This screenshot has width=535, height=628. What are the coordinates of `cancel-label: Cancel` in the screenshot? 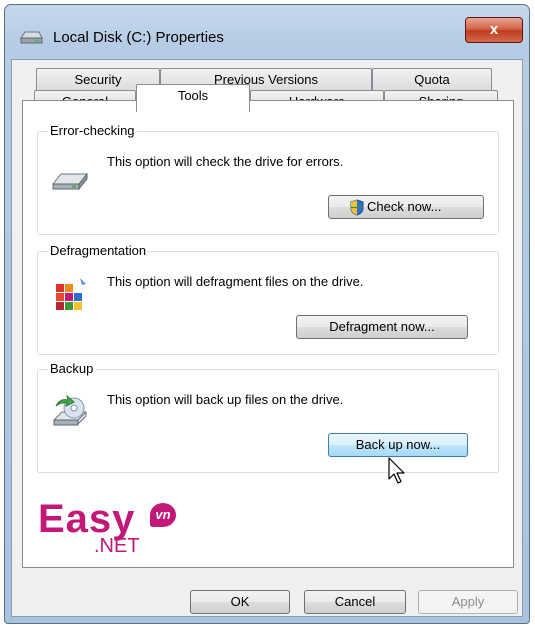 It's located at (355, 601).